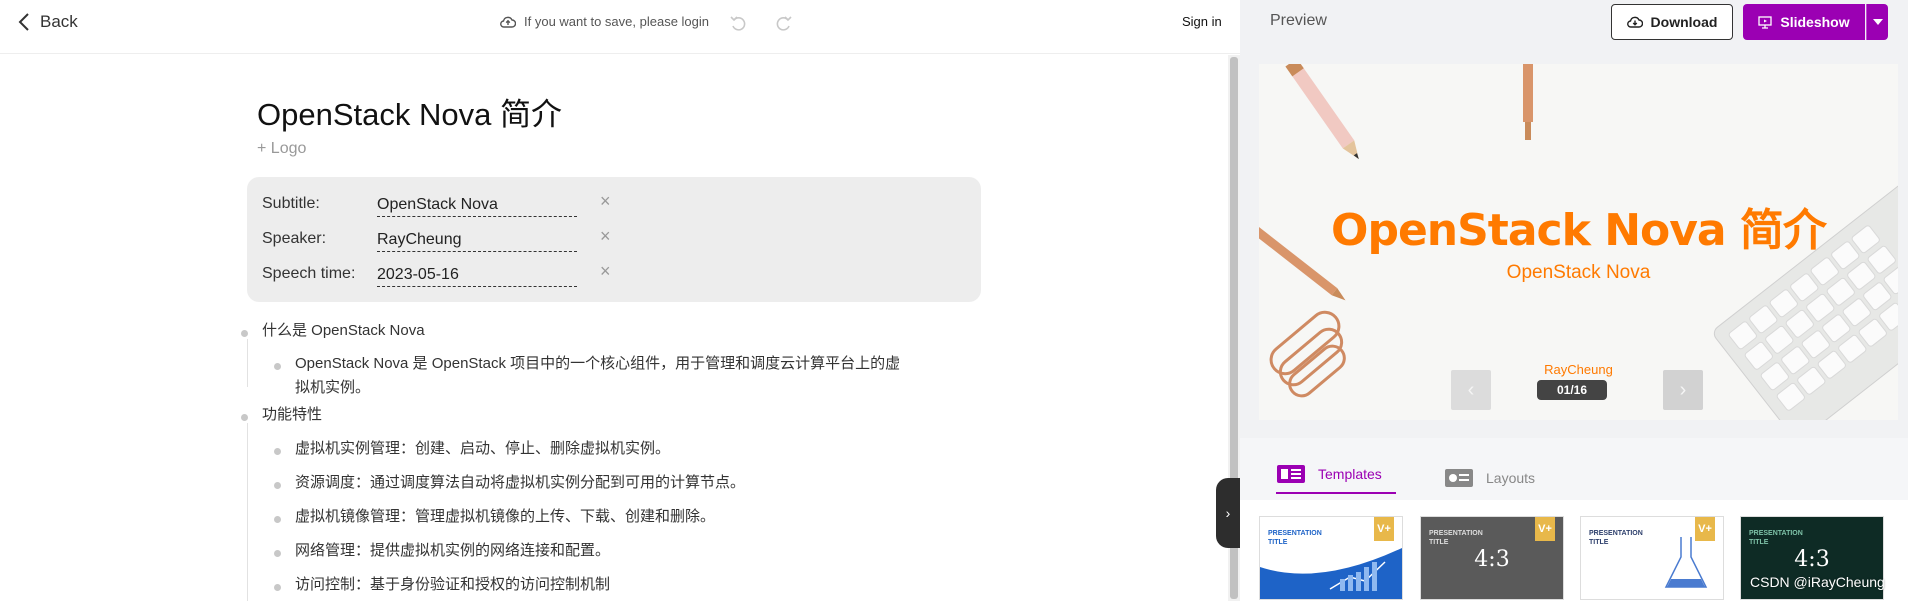 This screenshot has height=601, width=1908. I want to click on watermark-text: CSDN @iRayCheung, so click(1817, 582).